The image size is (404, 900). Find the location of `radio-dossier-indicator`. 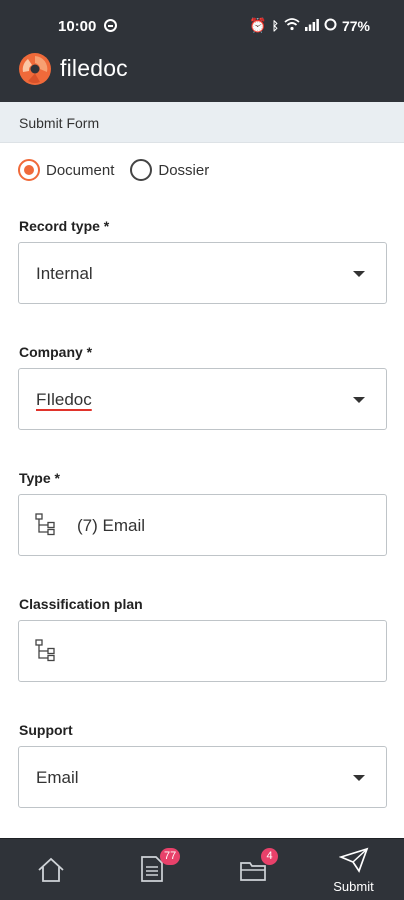

radio-dossier-indicator is located at coordinates (141, 170).